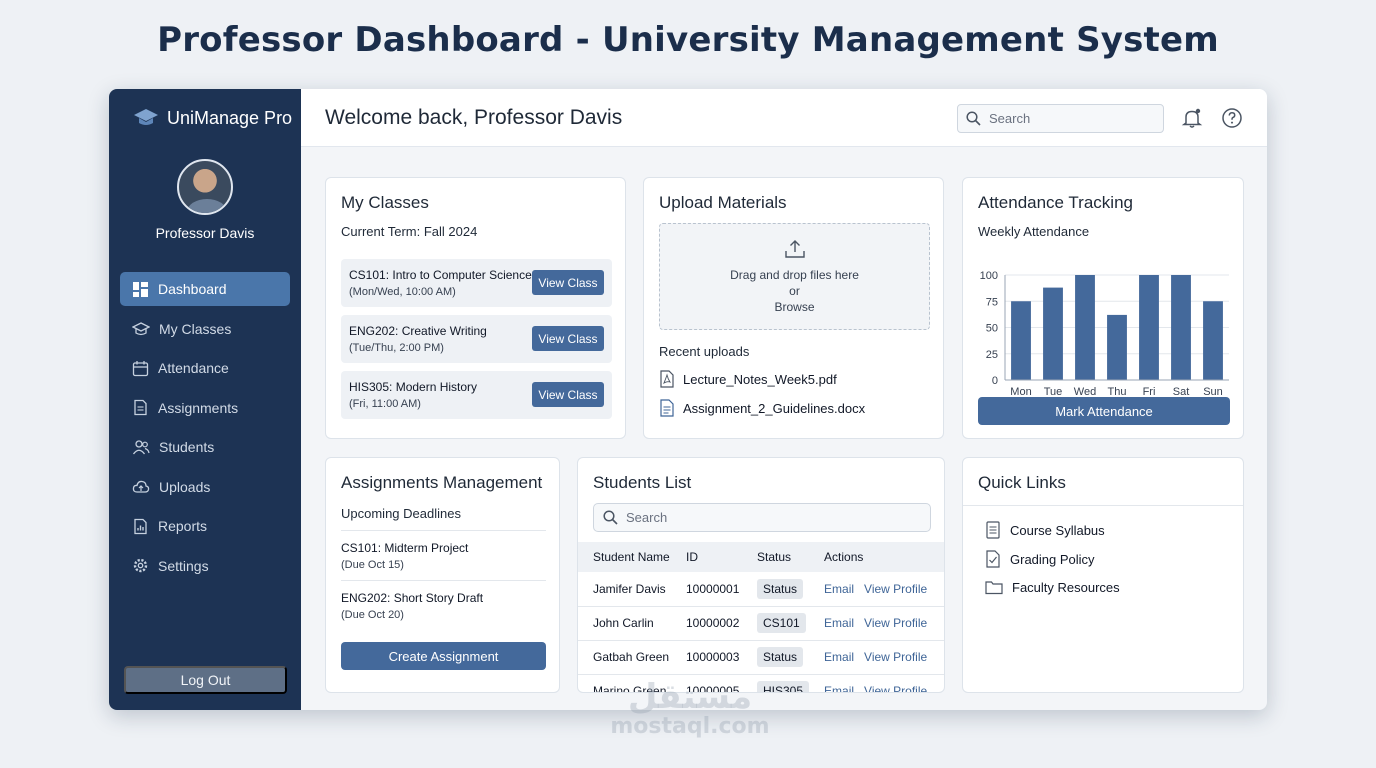 This screenshot has width=1376, height=768. What do you see at coordinates (443, 550) in the screenshot?
I see `deadline-item: CS101: Midterm Project (Due Oct 15)` at bounding box center [443, 550].